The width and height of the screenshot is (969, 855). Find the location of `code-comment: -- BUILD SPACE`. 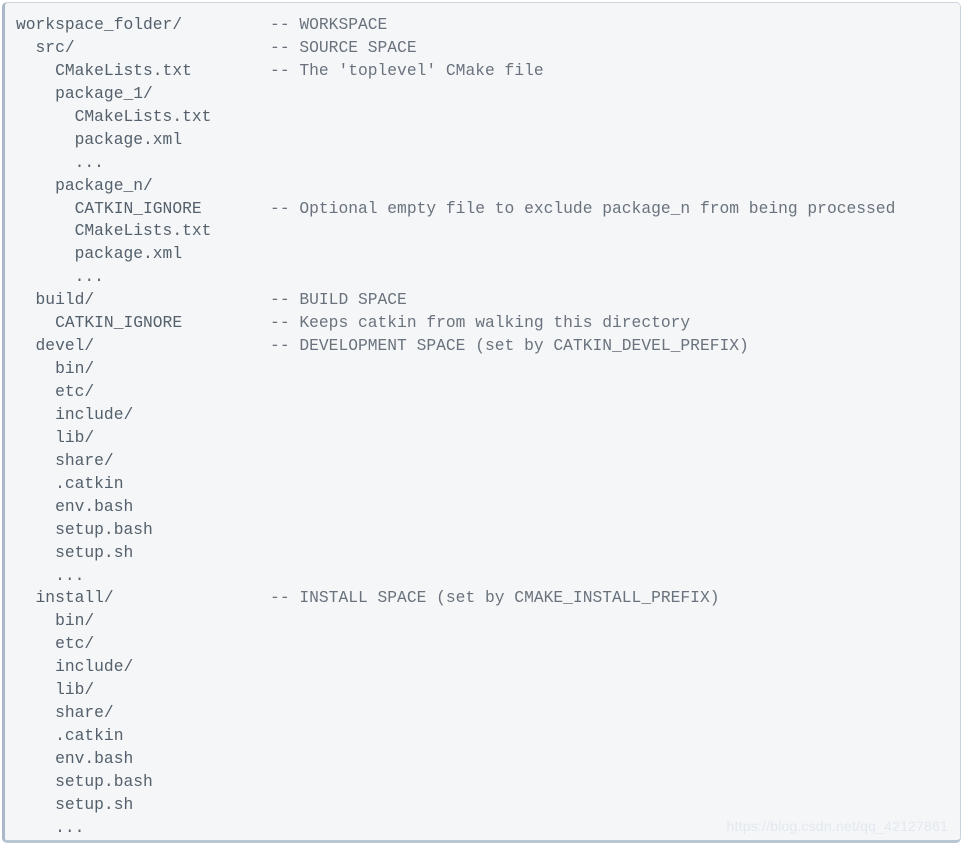

code-comment: -- BUILD SPACE is located at coordinates (338, 300).